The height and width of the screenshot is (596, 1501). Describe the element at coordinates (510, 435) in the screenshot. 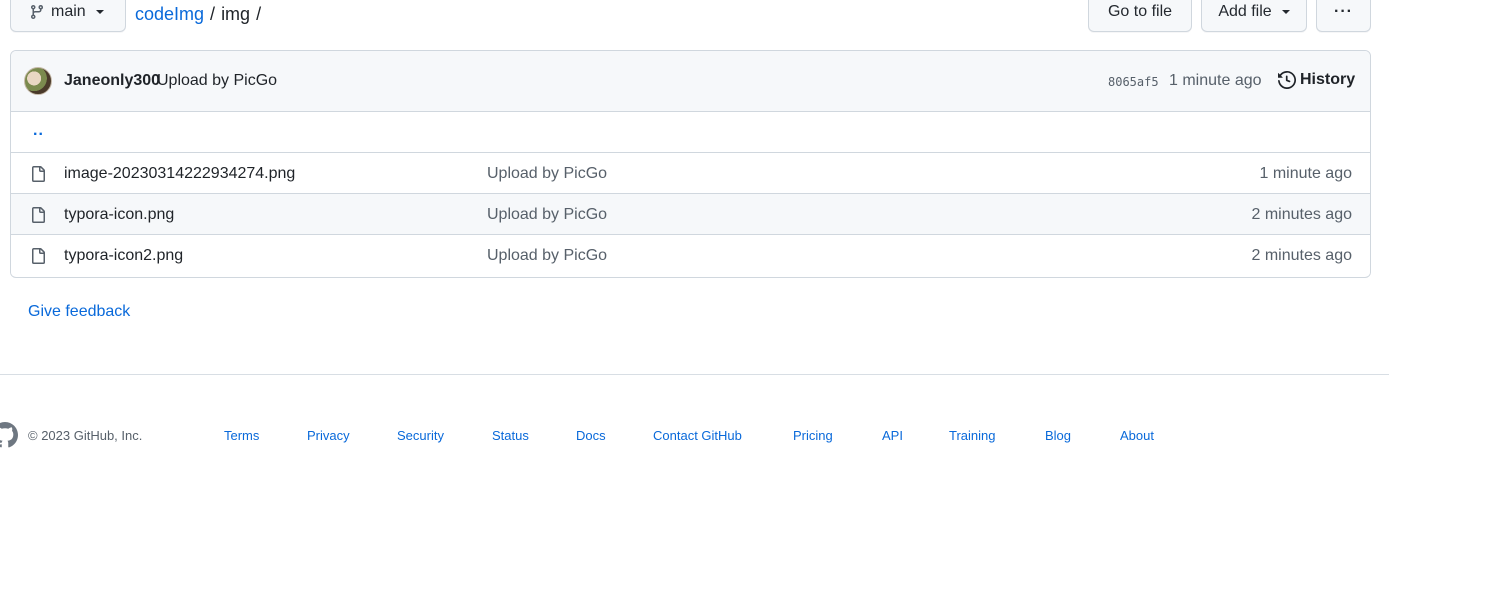

I see `footer-link-status: Status` at that location.